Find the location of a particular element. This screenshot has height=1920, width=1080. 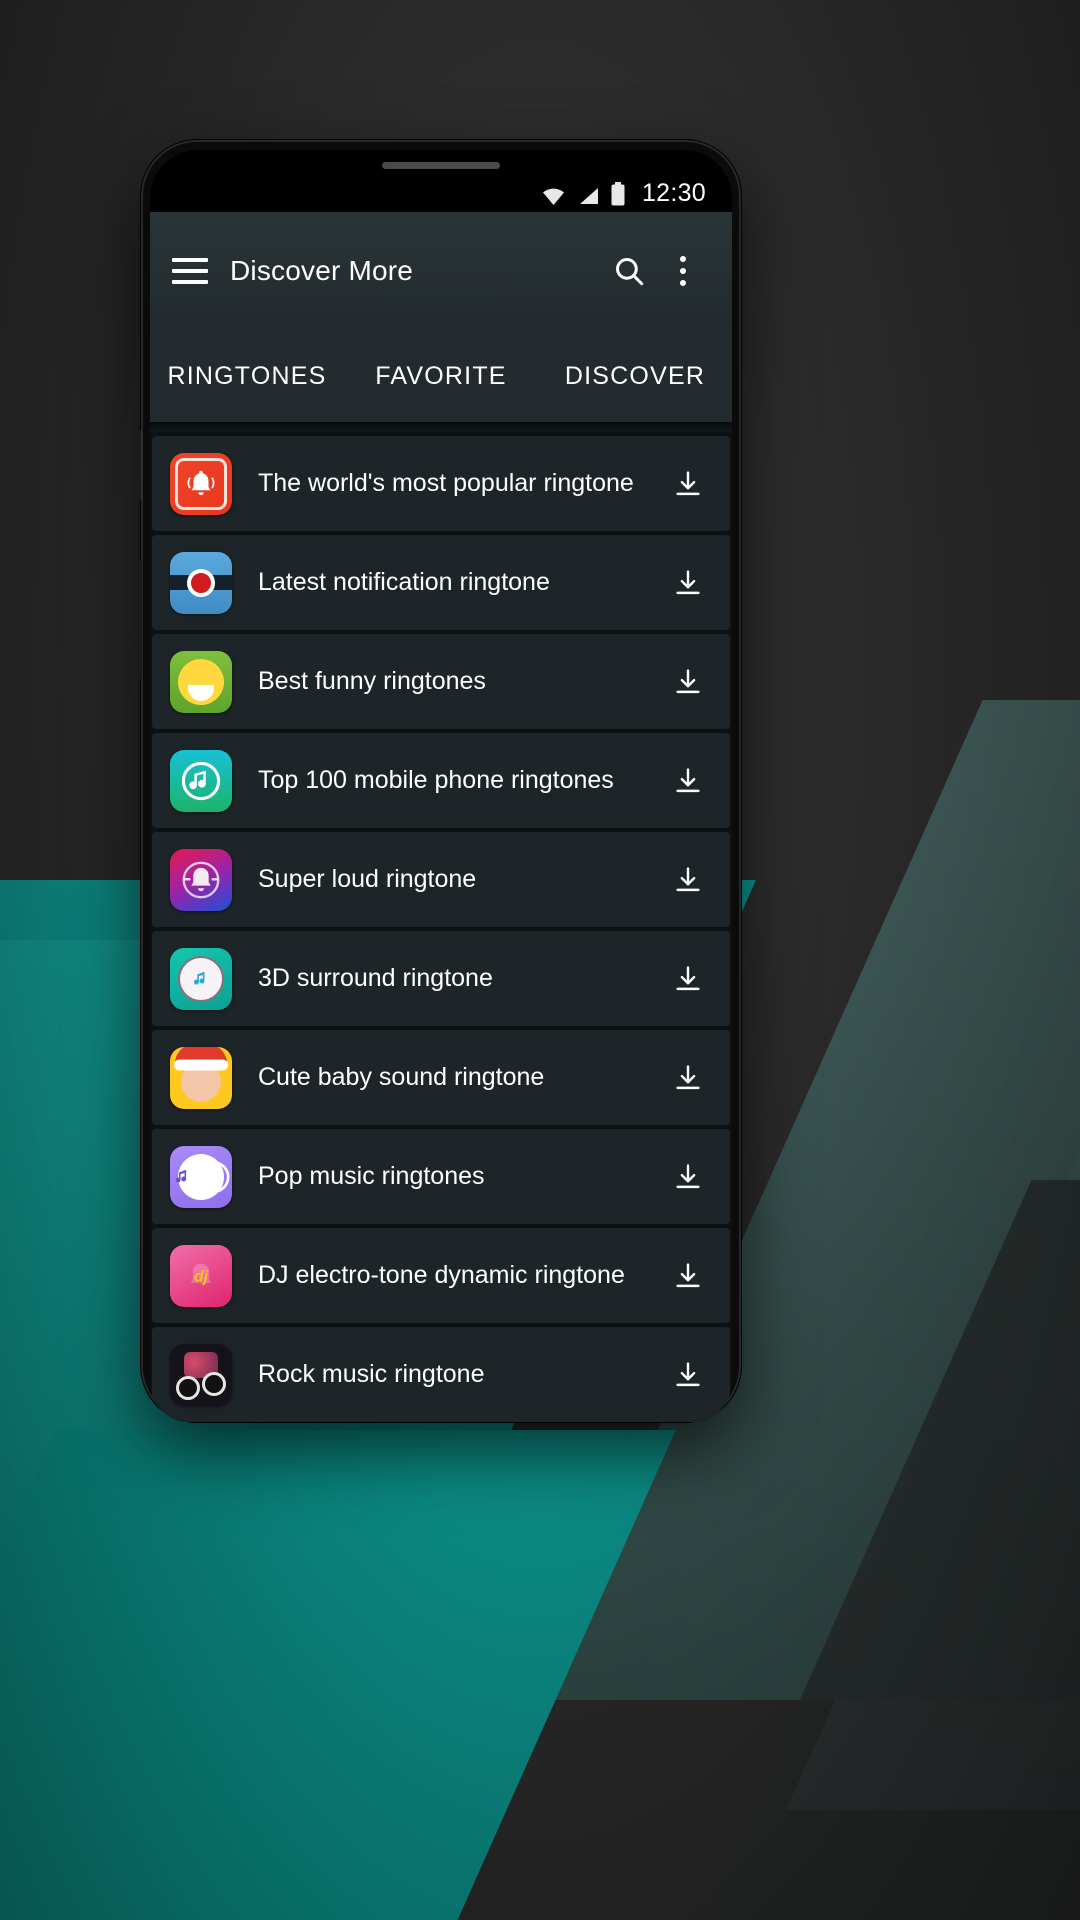

surround-note-icon is located at coordinates (201, 978).